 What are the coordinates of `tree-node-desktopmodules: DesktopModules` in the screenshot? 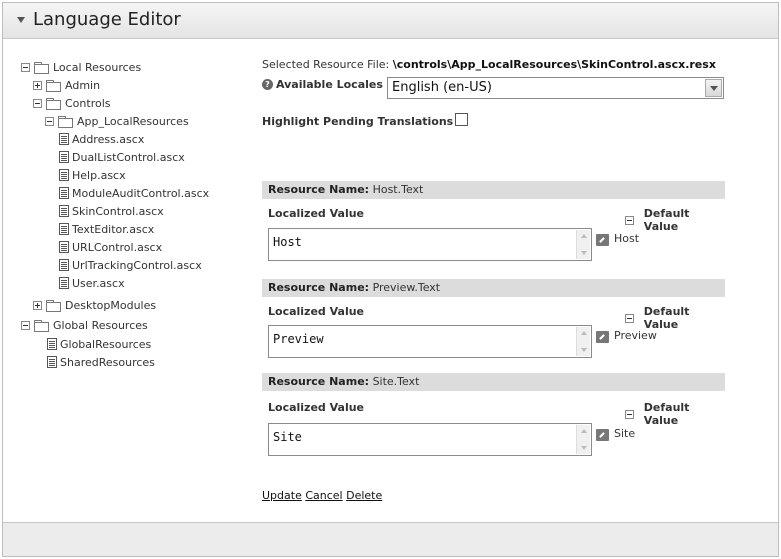 It's located at (94, 305).